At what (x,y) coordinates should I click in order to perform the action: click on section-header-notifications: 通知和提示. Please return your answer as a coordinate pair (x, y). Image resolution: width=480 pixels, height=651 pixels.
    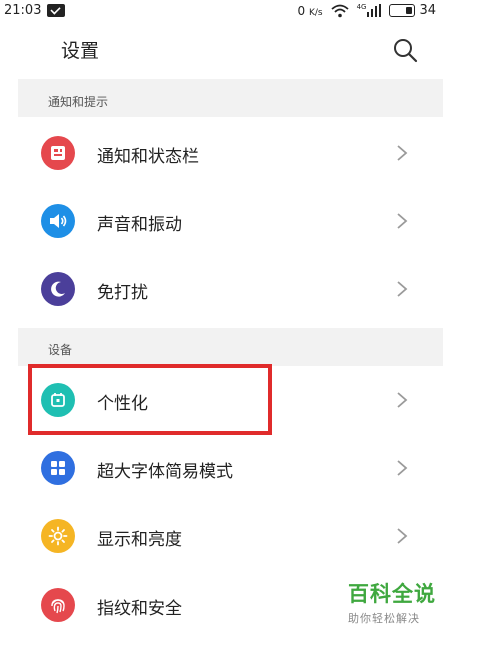
    Looking at the image, I should click on (230, 98).